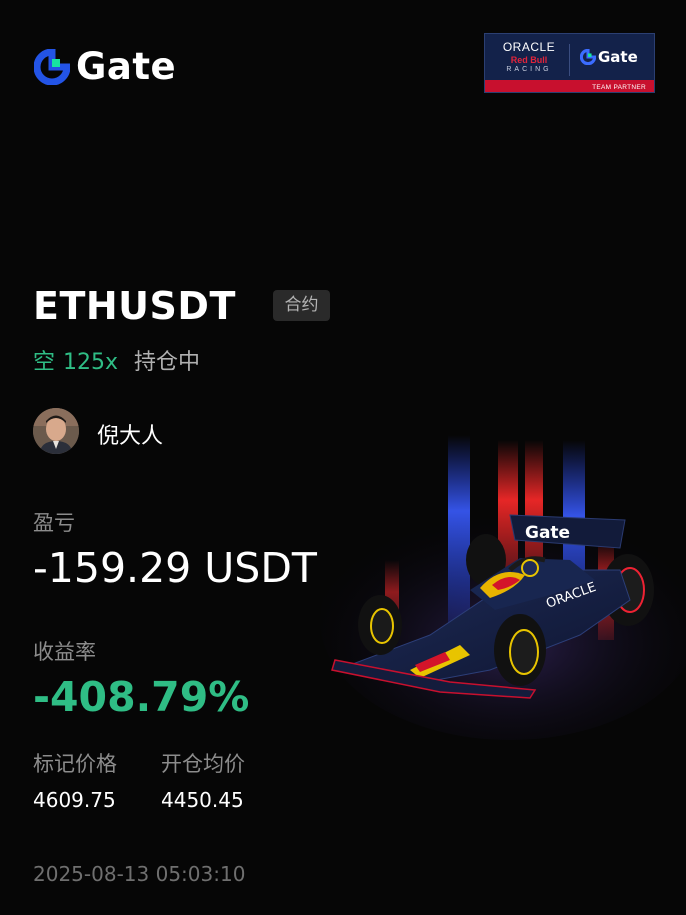 Image resolution: width=686 pixels, height=915 pixels. What do you see at coordinates (569, 60) in the screenshot?
I see `partner-divider` at bounding box center [569, 60].